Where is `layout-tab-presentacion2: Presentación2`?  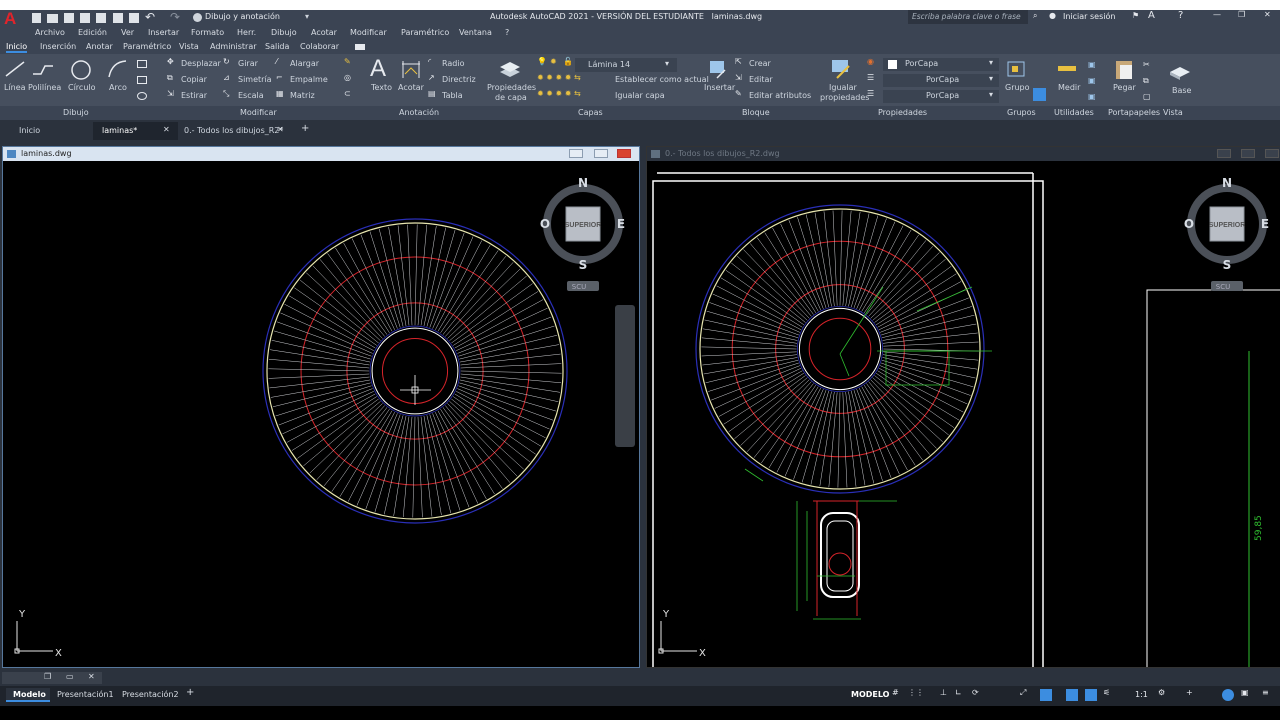 layout-tab-presentacion2: Presentación2 is located at coordinates (150, 694).